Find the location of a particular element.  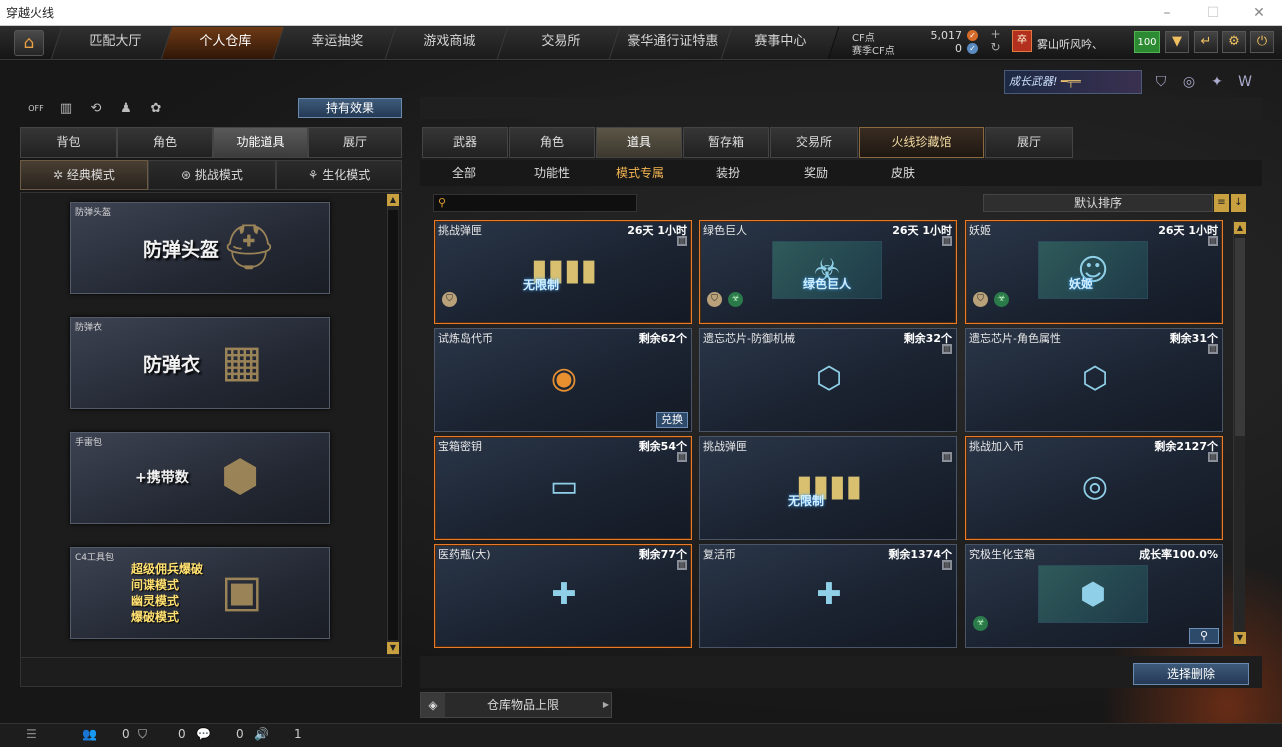

item-card: 究极生化宝箱 成长率100.0% ⬢ ☣ ⚲ is located at coordinates (1094, 596).